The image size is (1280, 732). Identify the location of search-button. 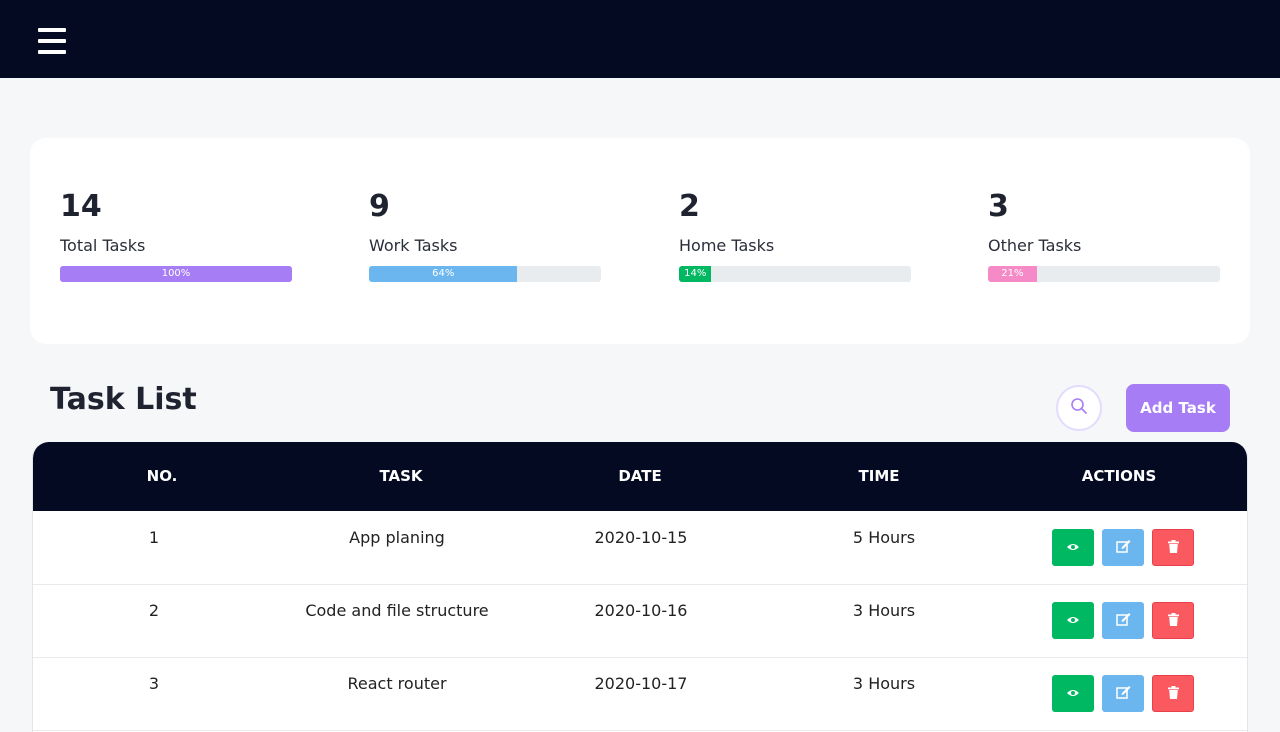
(1079, 408).